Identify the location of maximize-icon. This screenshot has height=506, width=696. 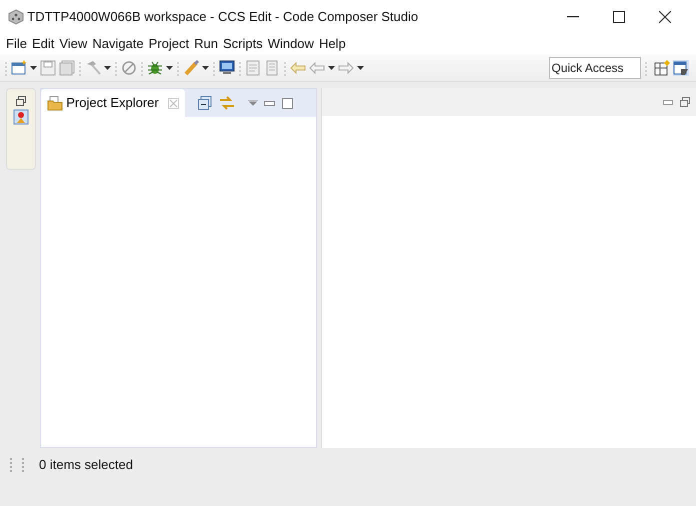
(619, 17).